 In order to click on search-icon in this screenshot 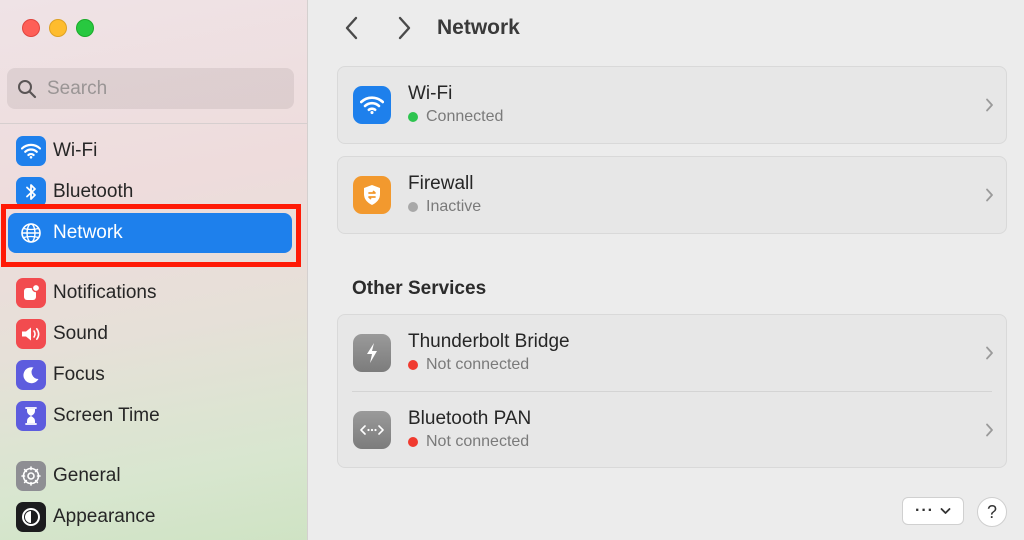, I will do `click(27, 88)`.